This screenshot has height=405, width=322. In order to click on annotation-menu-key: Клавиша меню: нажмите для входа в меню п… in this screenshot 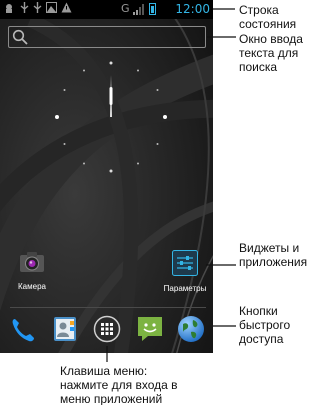, I will do `click(119, 384)`.